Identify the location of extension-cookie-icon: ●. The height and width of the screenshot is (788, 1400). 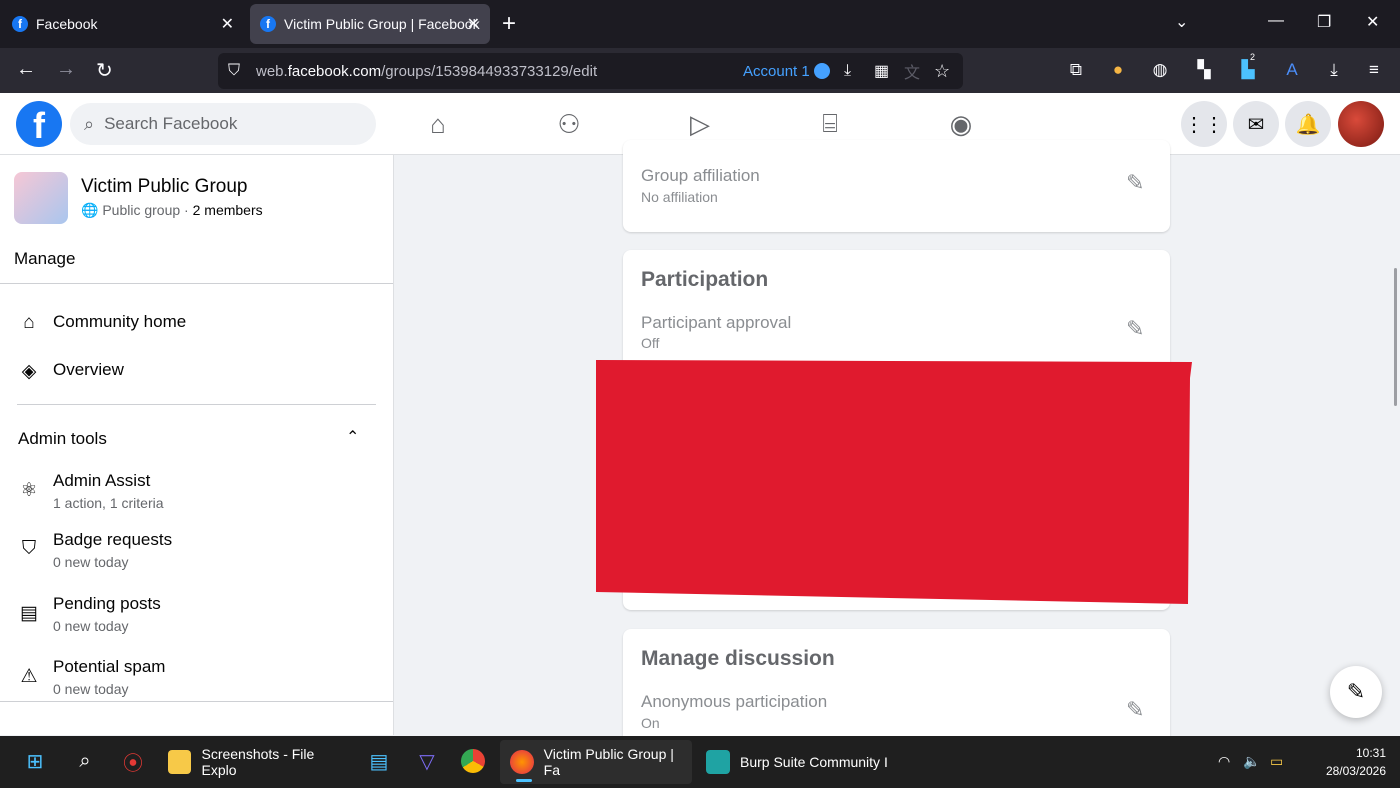
(1118, 70).